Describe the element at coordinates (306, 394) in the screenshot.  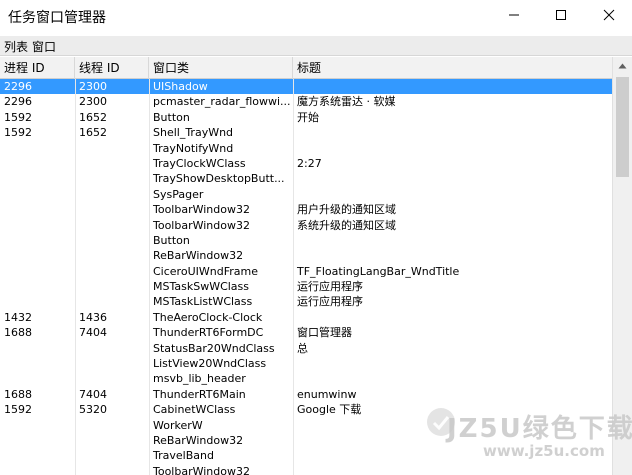
I see `table-row: 1688 7404 ThunderRT6Main enumwinw` at that location.